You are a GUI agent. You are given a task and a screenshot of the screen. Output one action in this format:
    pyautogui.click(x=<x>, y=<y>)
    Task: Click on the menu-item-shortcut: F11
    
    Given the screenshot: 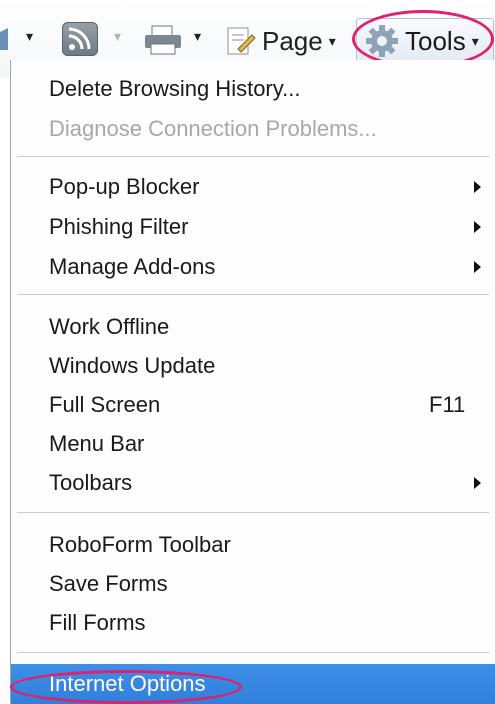 What is the action you would take?
    pyautogui.click(x=447, y=404)
    